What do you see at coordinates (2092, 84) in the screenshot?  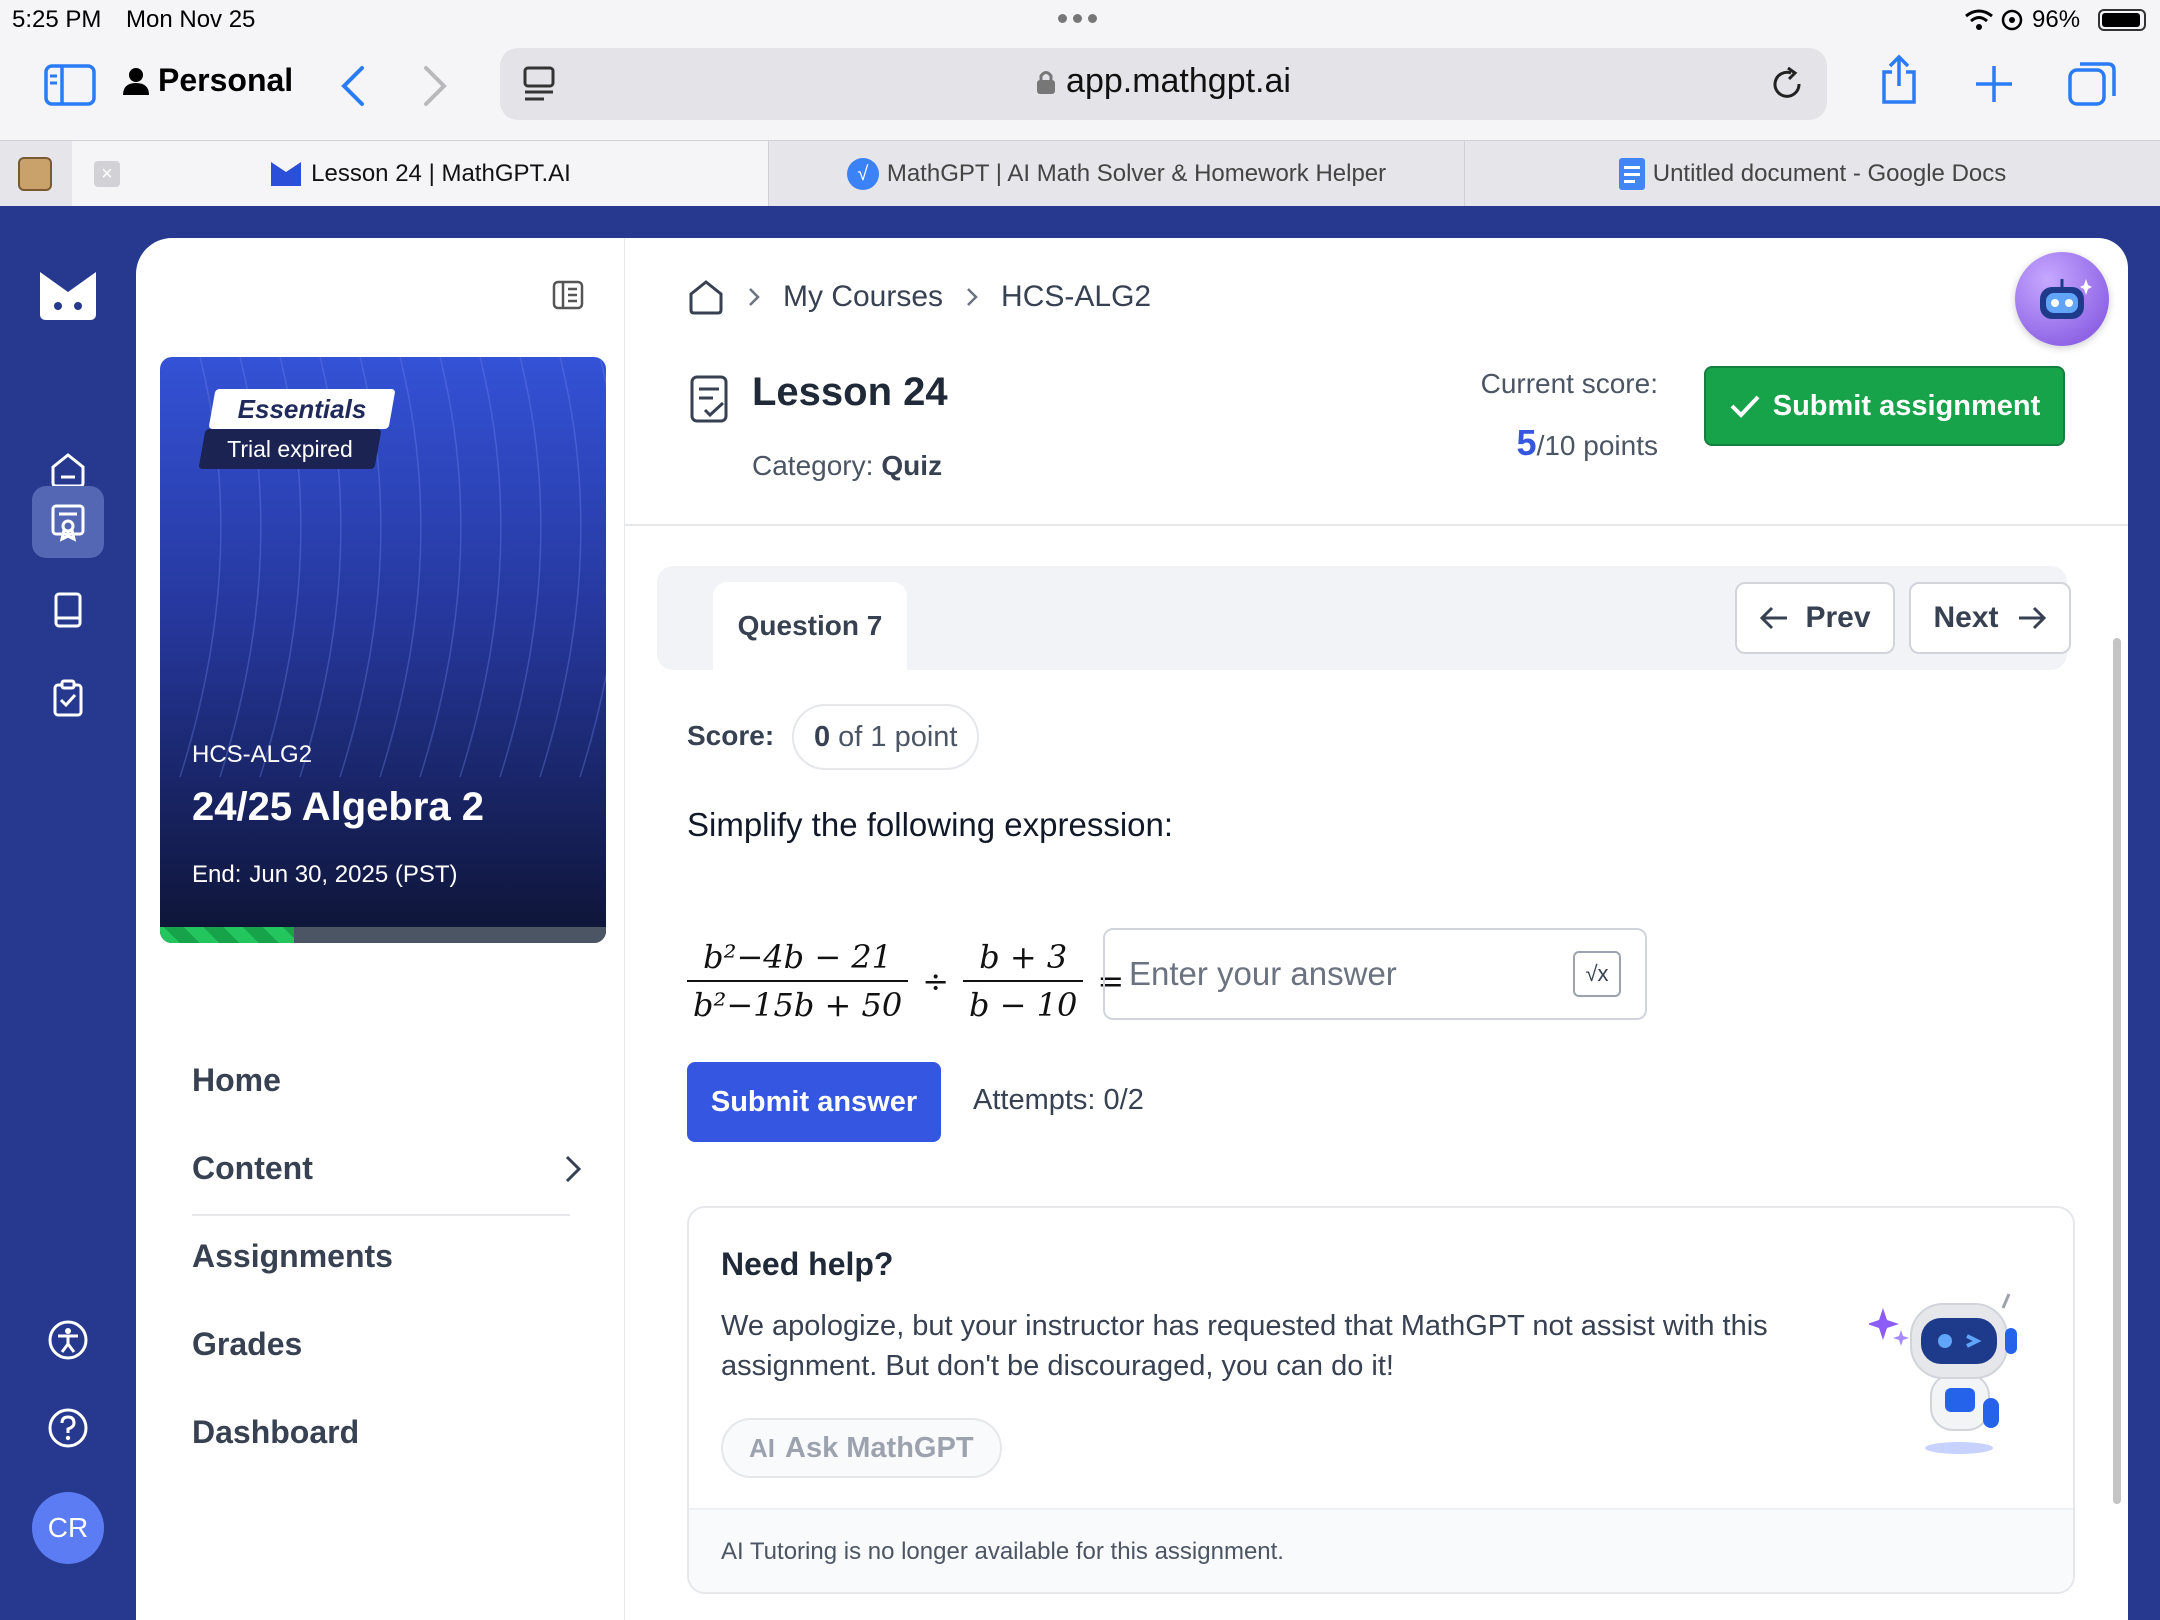 I see `tab-overview-icon` at bounding box center [2092, 84].